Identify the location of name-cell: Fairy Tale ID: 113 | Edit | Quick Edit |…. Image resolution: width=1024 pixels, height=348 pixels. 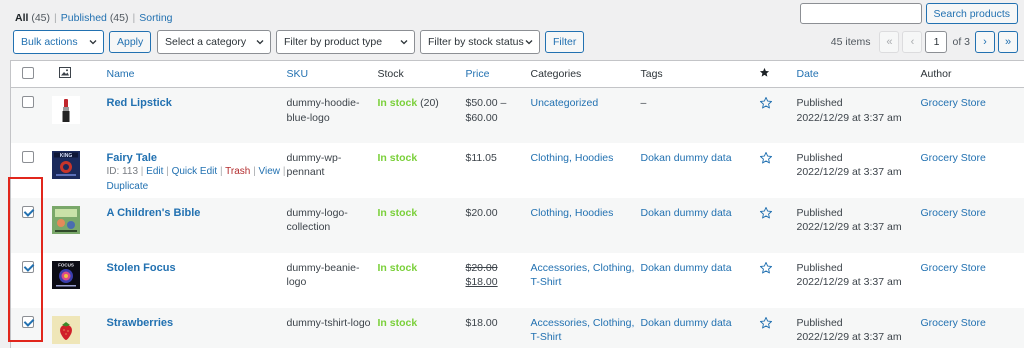
(191, 170).